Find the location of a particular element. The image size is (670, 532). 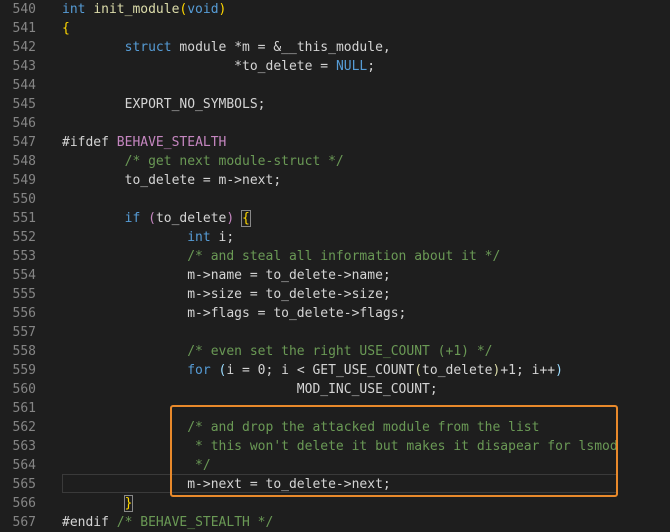

code-line: 543 *to_delete = NULL; is located at coordinates (335, 66).